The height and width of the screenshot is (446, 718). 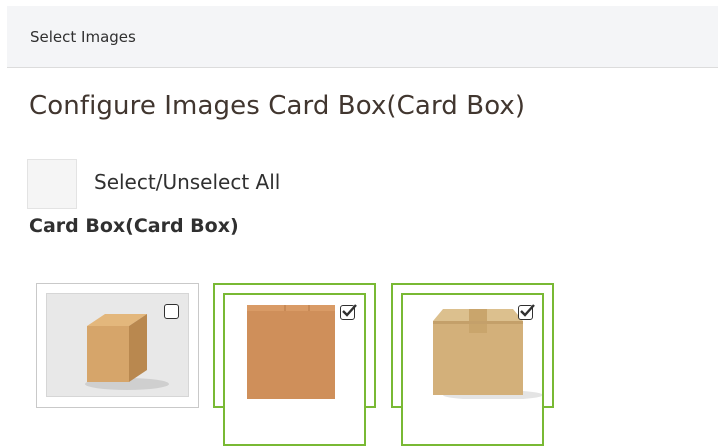 I want to click on image-card-closed-cube-box, so click(x=117, y=345).